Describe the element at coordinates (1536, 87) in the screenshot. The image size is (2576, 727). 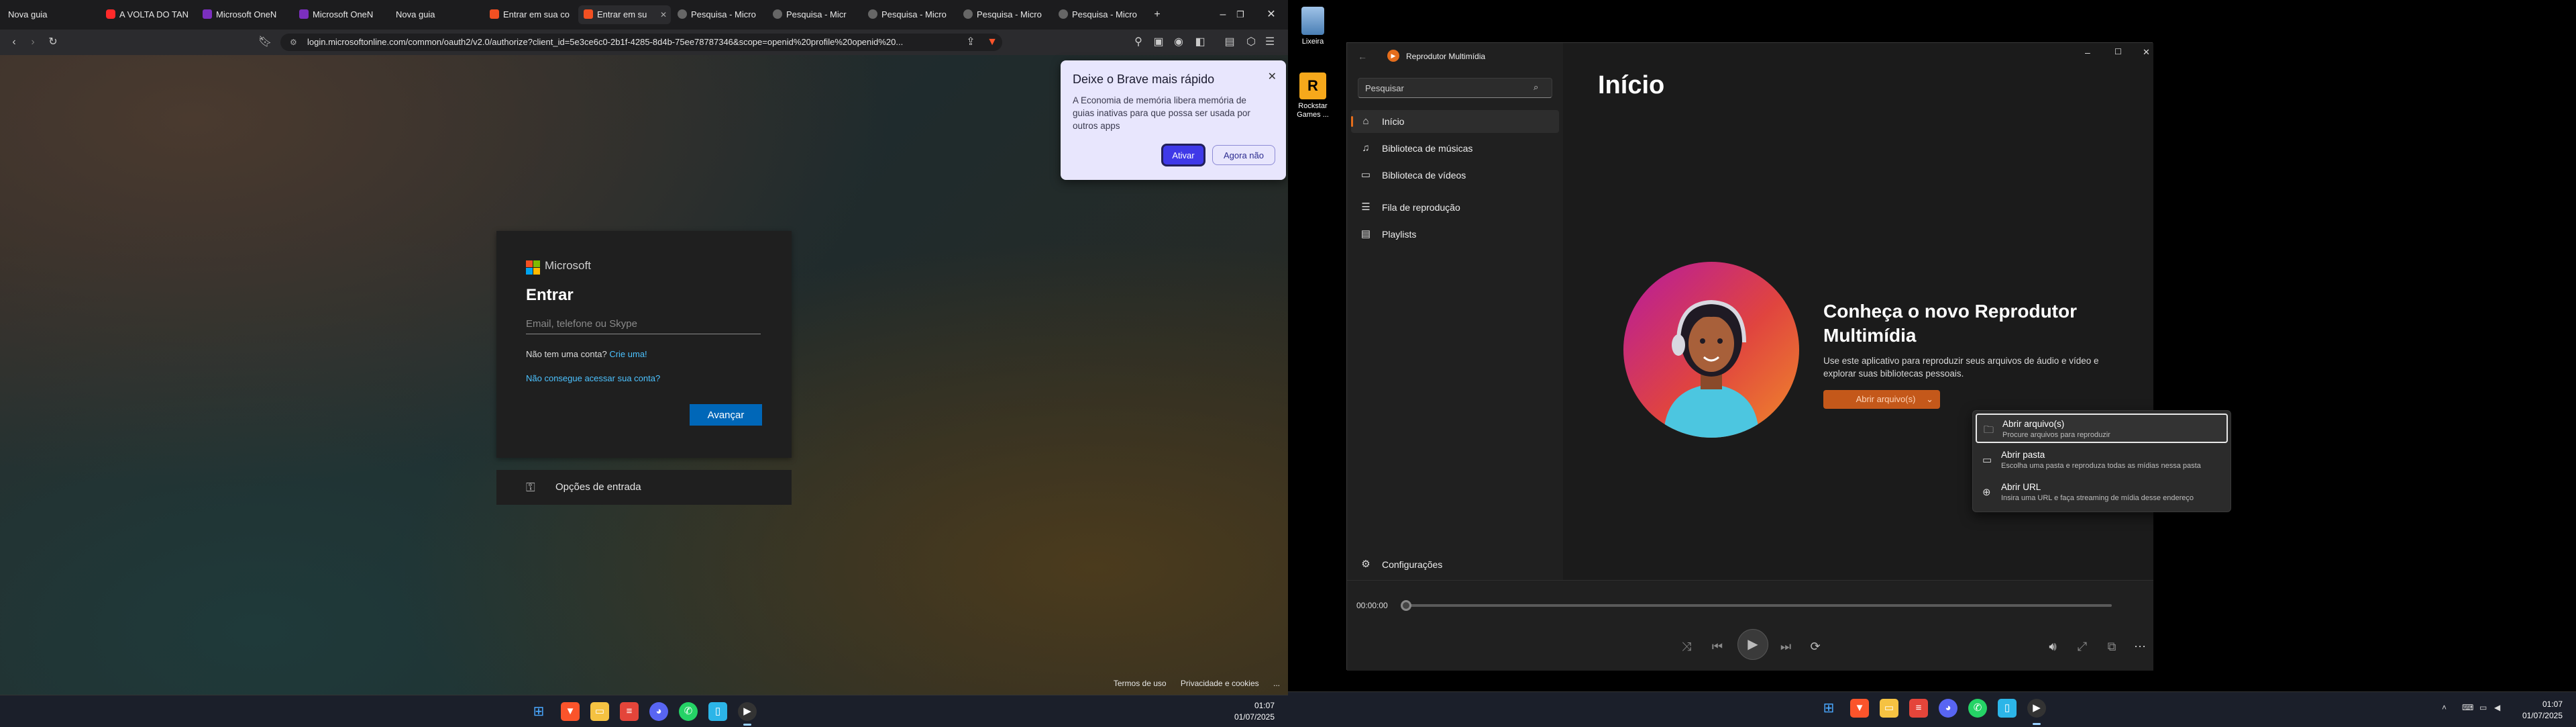
I see `search-icon: ⌕` at that location.